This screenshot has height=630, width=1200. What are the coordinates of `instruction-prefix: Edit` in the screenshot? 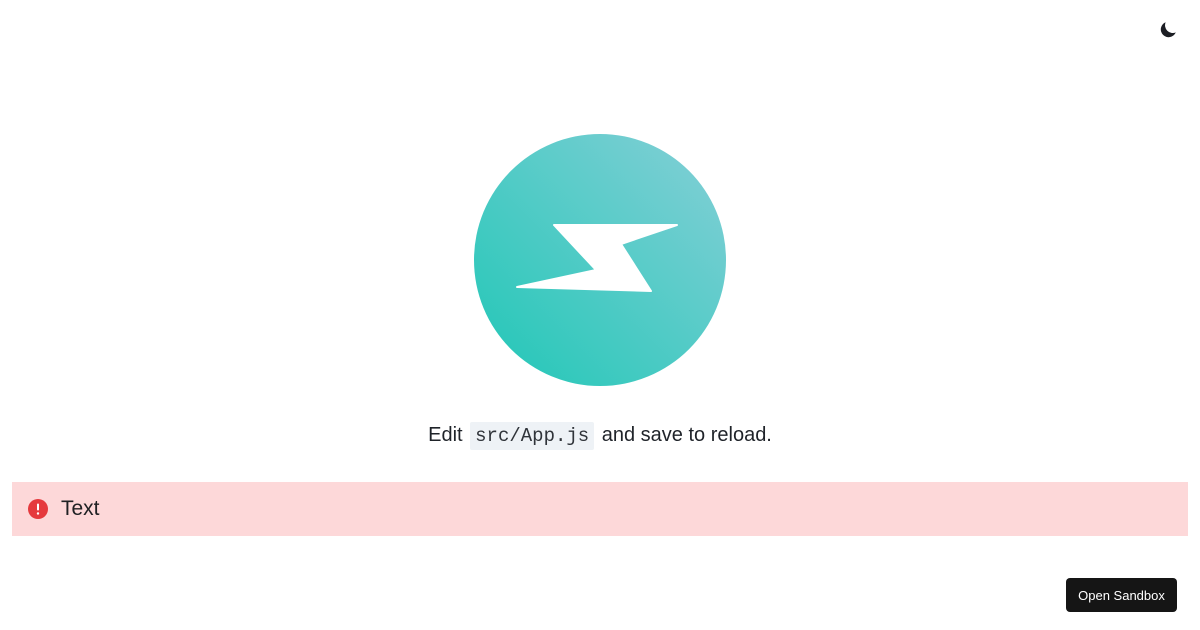 It's located at (445, 435).